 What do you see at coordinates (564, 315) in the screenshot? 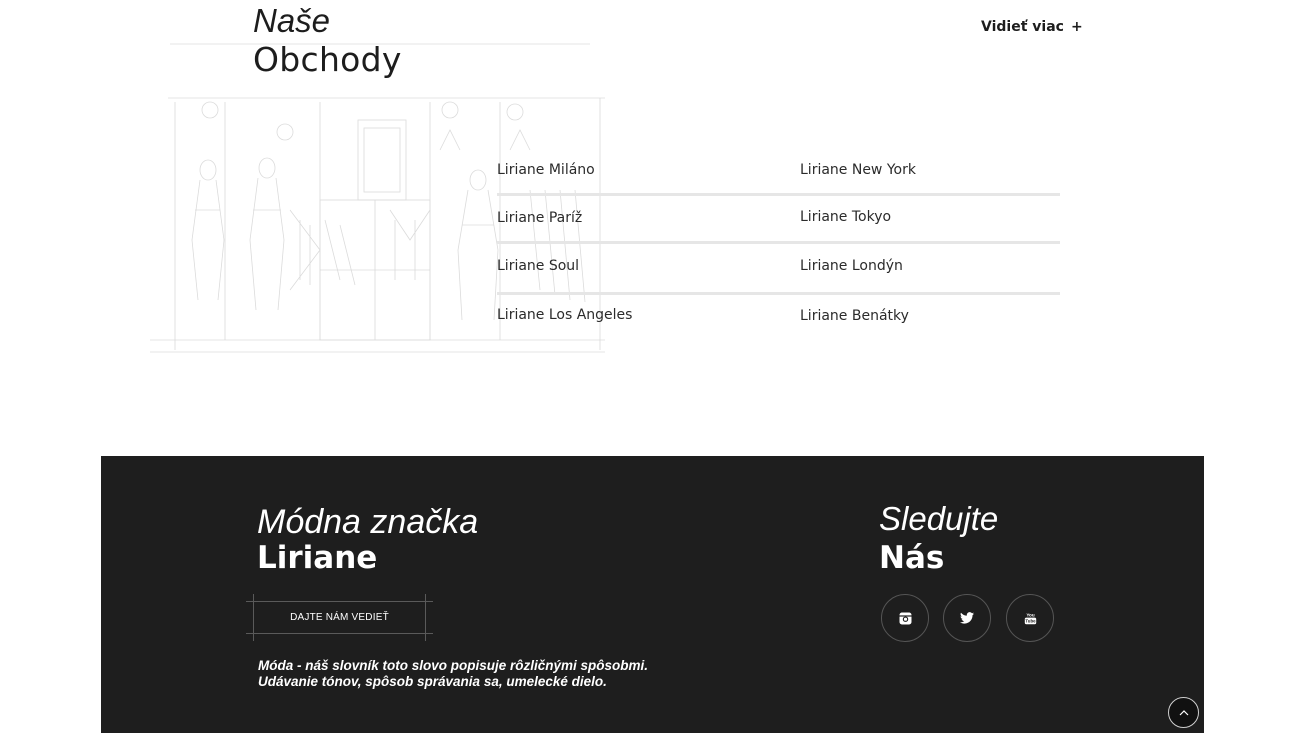
I see `store-link-los-angeles: Liriane Los Angeles` at bounding box center [564, 315].